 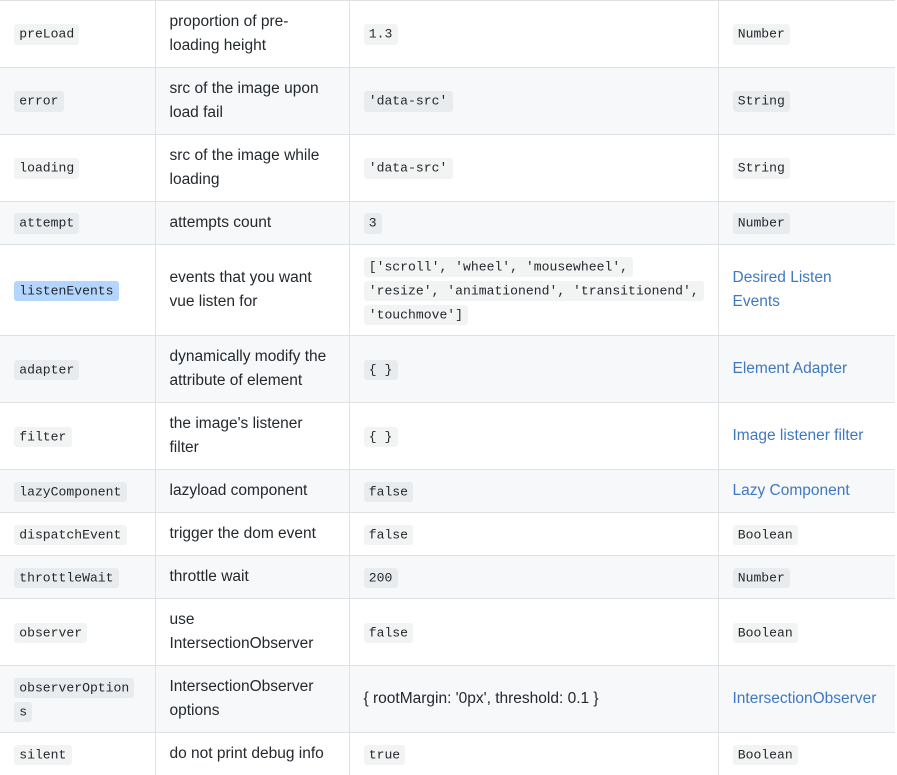 I want to click on option-name-code: preLoad, so click(x=46, y=34).